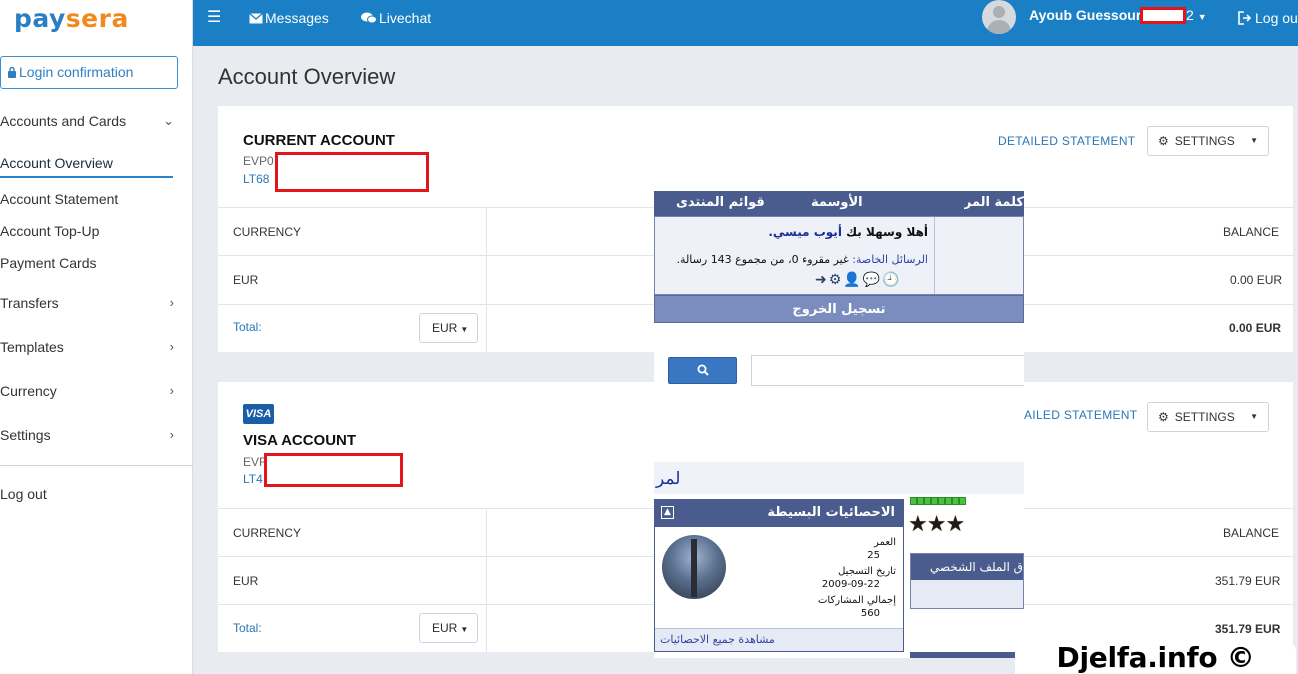 This screenshot has width=1298, height=674. I want to click on account-title: VISA ACCOUNT, so click(300, 440).